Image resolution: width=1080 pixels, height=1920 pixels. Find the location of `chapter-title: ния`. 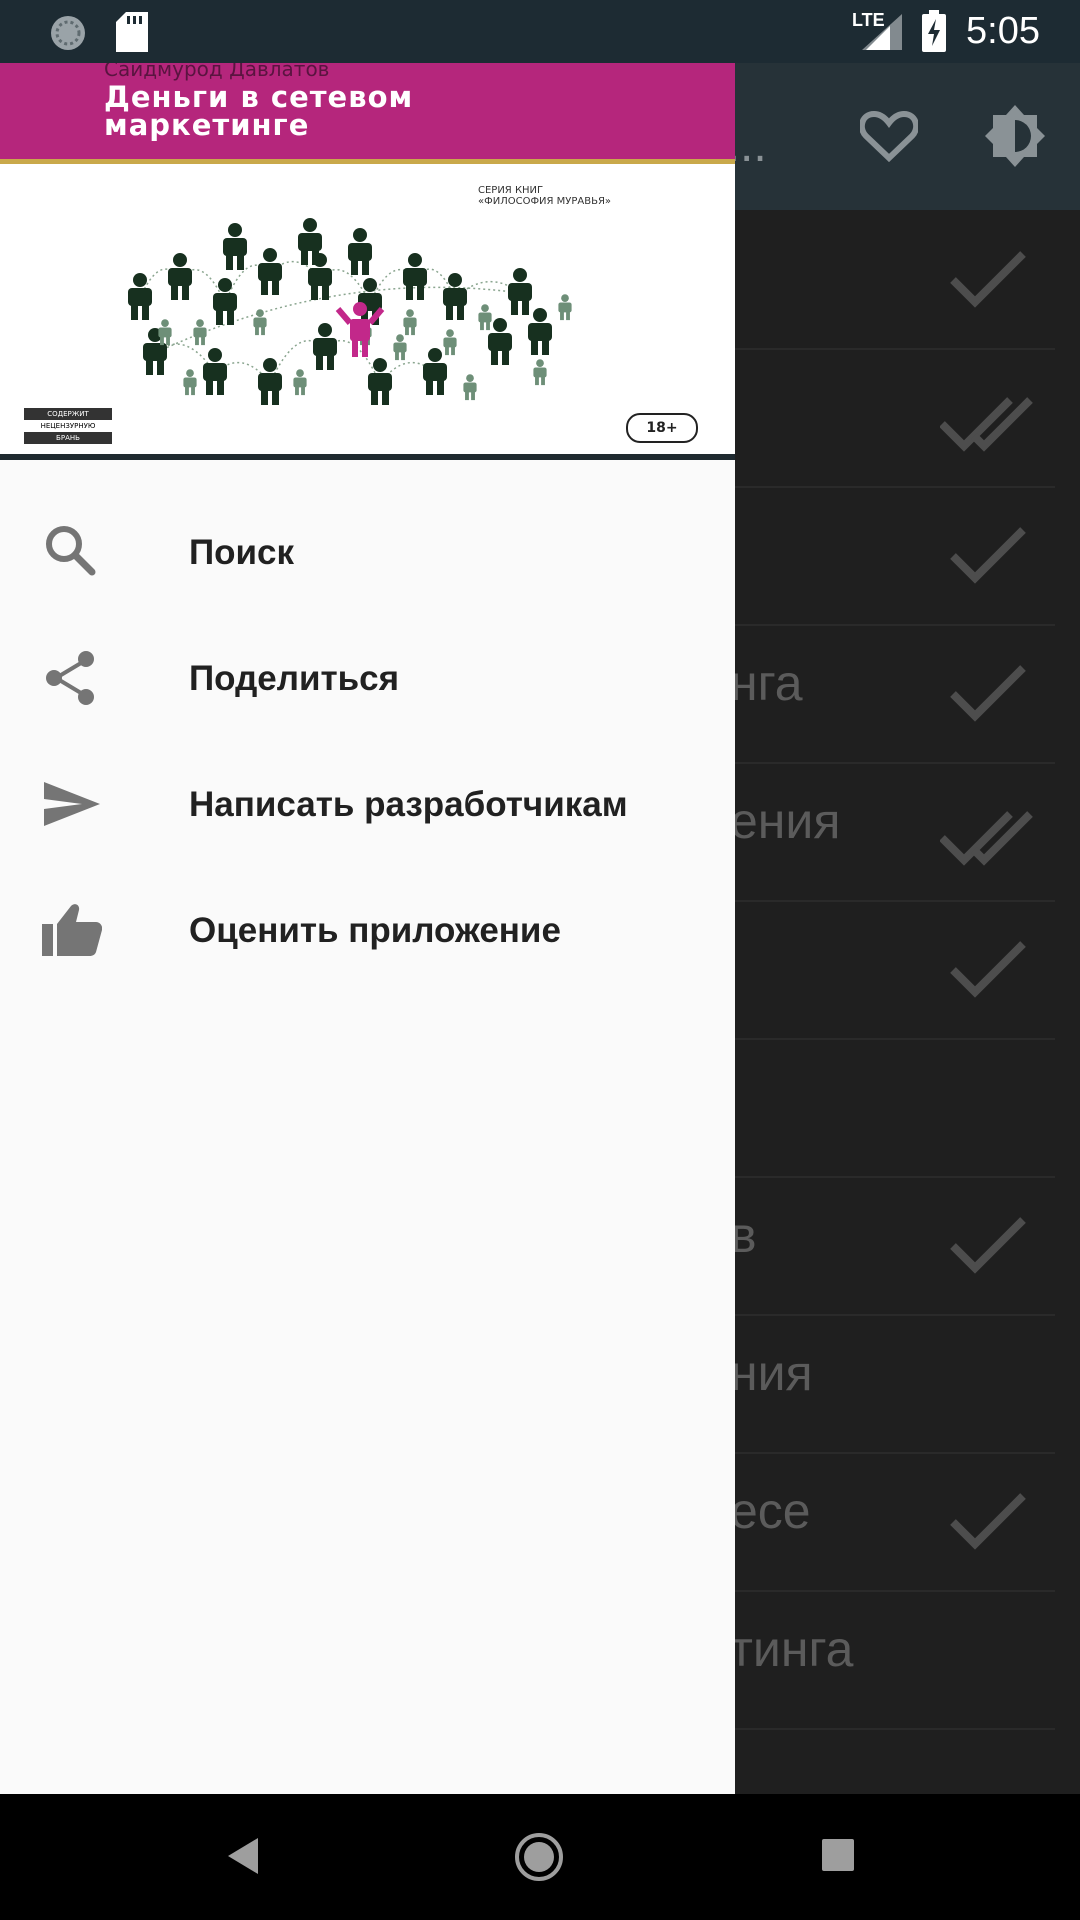

chapter-title: ния is located at coordinates (771, 1373).